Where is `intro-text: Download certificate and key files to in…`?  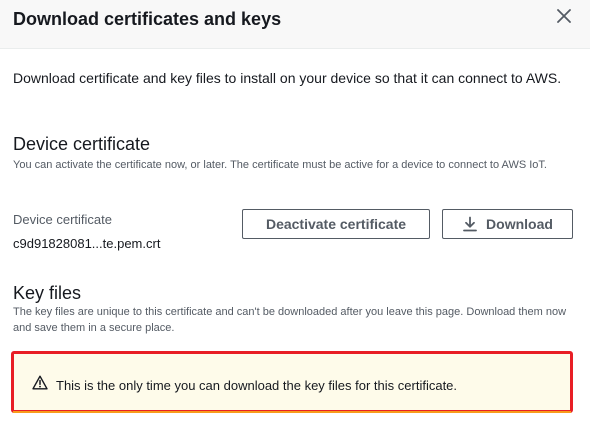
intro-text: Download certificate and key files to in… is located at coordinates (287, 78).